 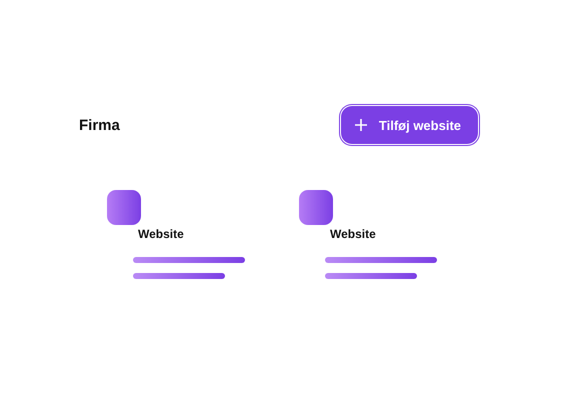 What do you see at coordinates (409, 125) in the screenshot?
I see `add-website-button: Tilføj website` at bounding box center [409, 125].